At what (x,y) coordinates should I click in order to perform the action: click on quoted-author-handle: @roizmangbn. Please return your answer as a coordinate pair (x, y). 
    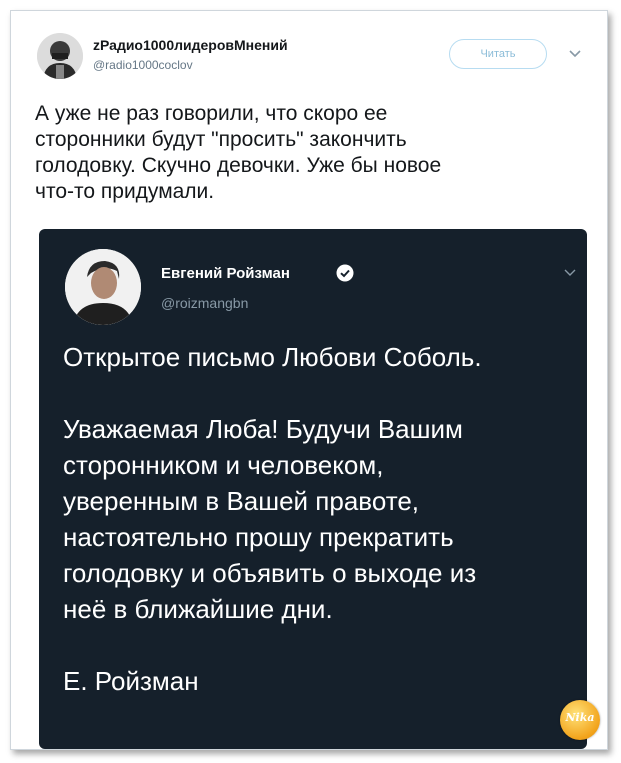
    Looking at the image, I should click on (204, 303).